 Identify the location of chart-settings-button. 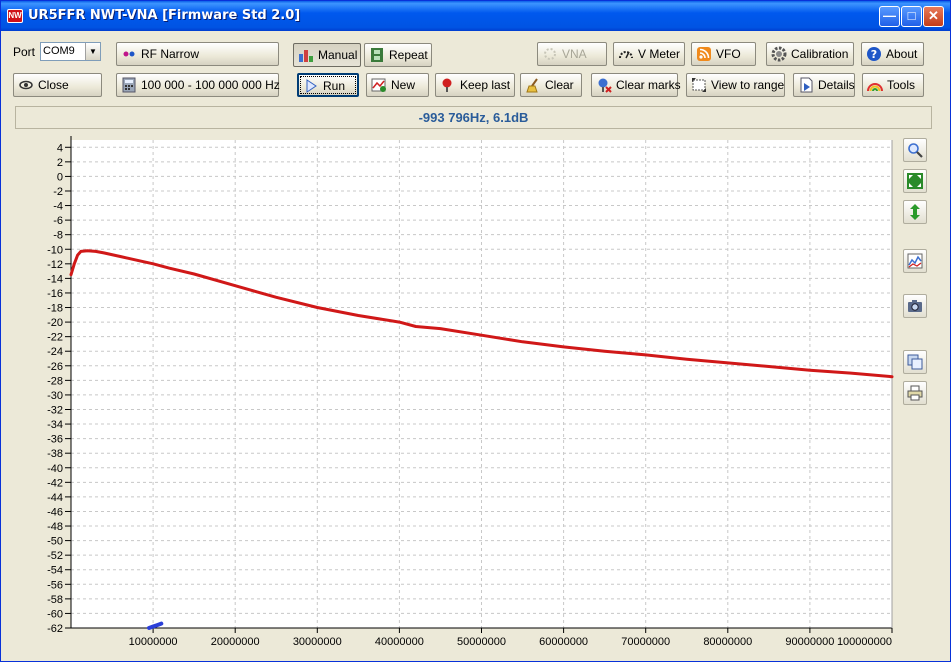
(915, 261).